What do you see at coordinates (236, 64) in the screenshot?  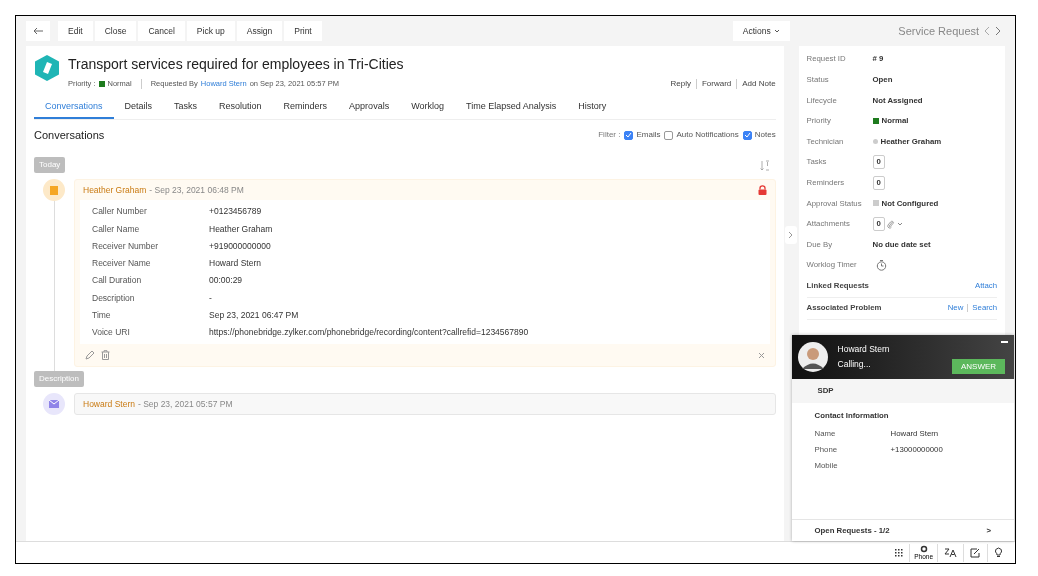 I see `request-title: Transport services required for employees in Tri-Cities` at bounding box center [236, 64].